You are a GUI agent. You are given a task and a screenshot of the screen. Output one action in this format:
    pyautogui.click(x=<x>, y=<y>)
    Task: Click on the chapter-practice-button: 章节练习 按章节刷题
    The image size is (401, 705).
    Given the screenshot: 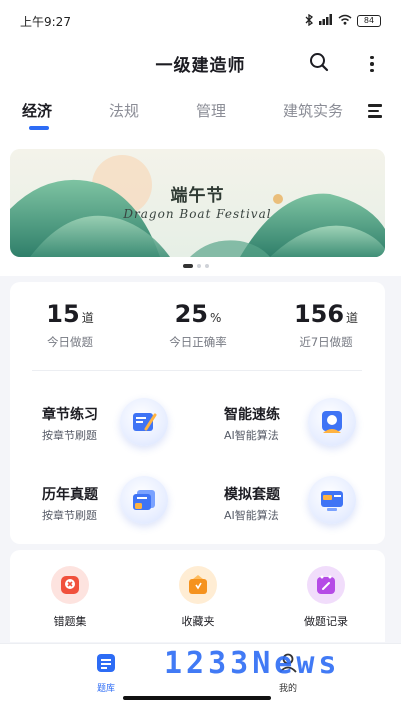 What is the action you would take?
    pyautogui.click(x=117, y=426)
    